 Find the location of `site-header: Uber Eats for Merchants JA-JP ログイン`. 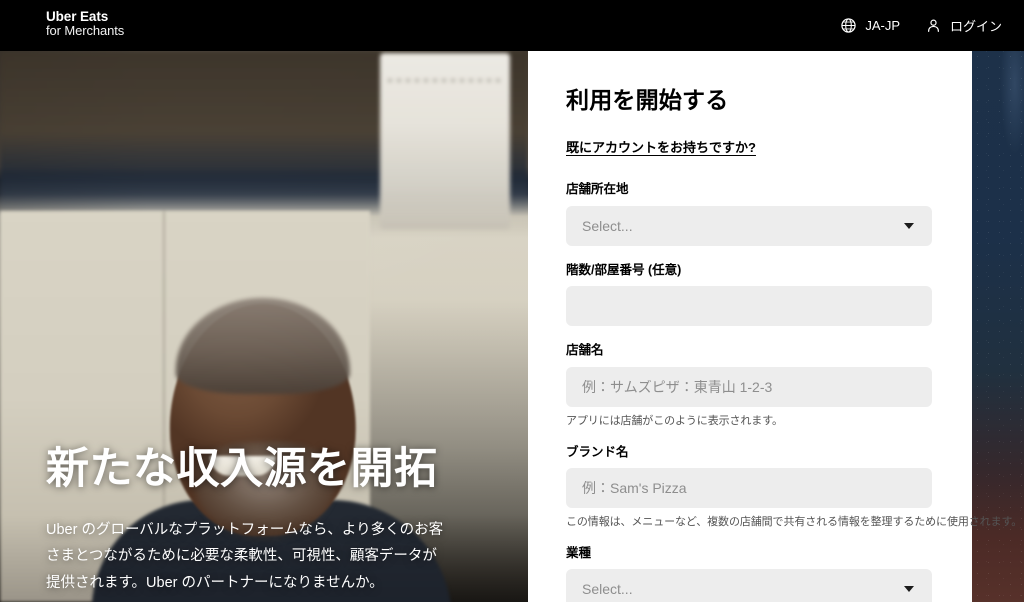

site-header: Uber Eats for Merchants JA-JP ログイン is located at coordinates (512, 25).